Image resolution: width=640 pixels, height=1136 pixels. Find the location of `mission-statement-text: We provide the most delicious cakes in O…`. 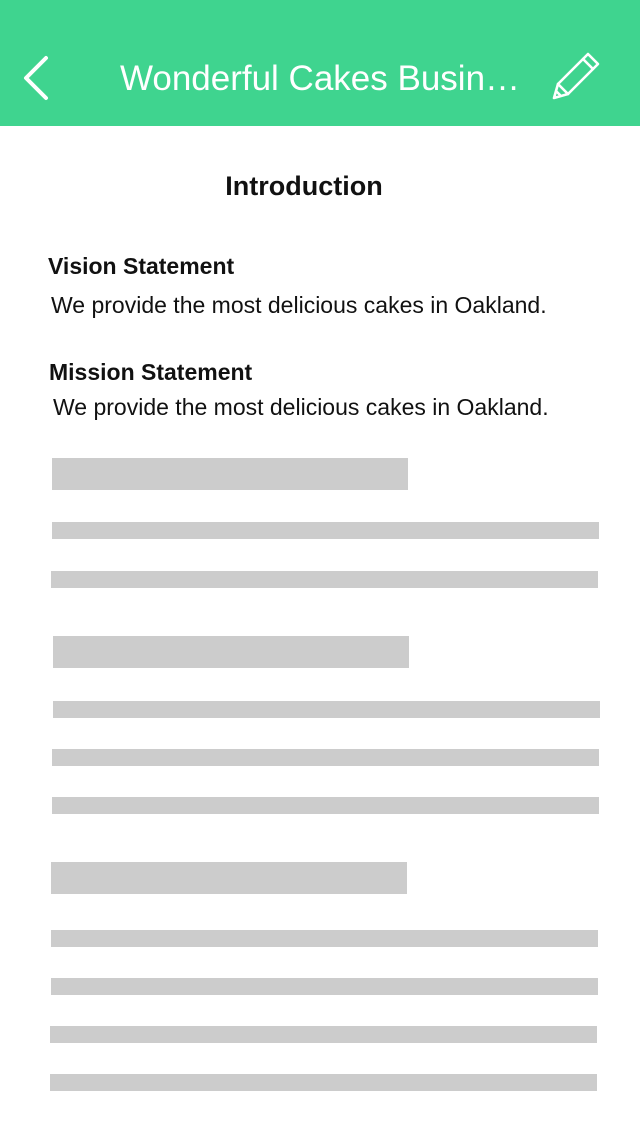

mission-statement-text: We provide the most delicious cakes in O… is located at coordinates (301, 407).